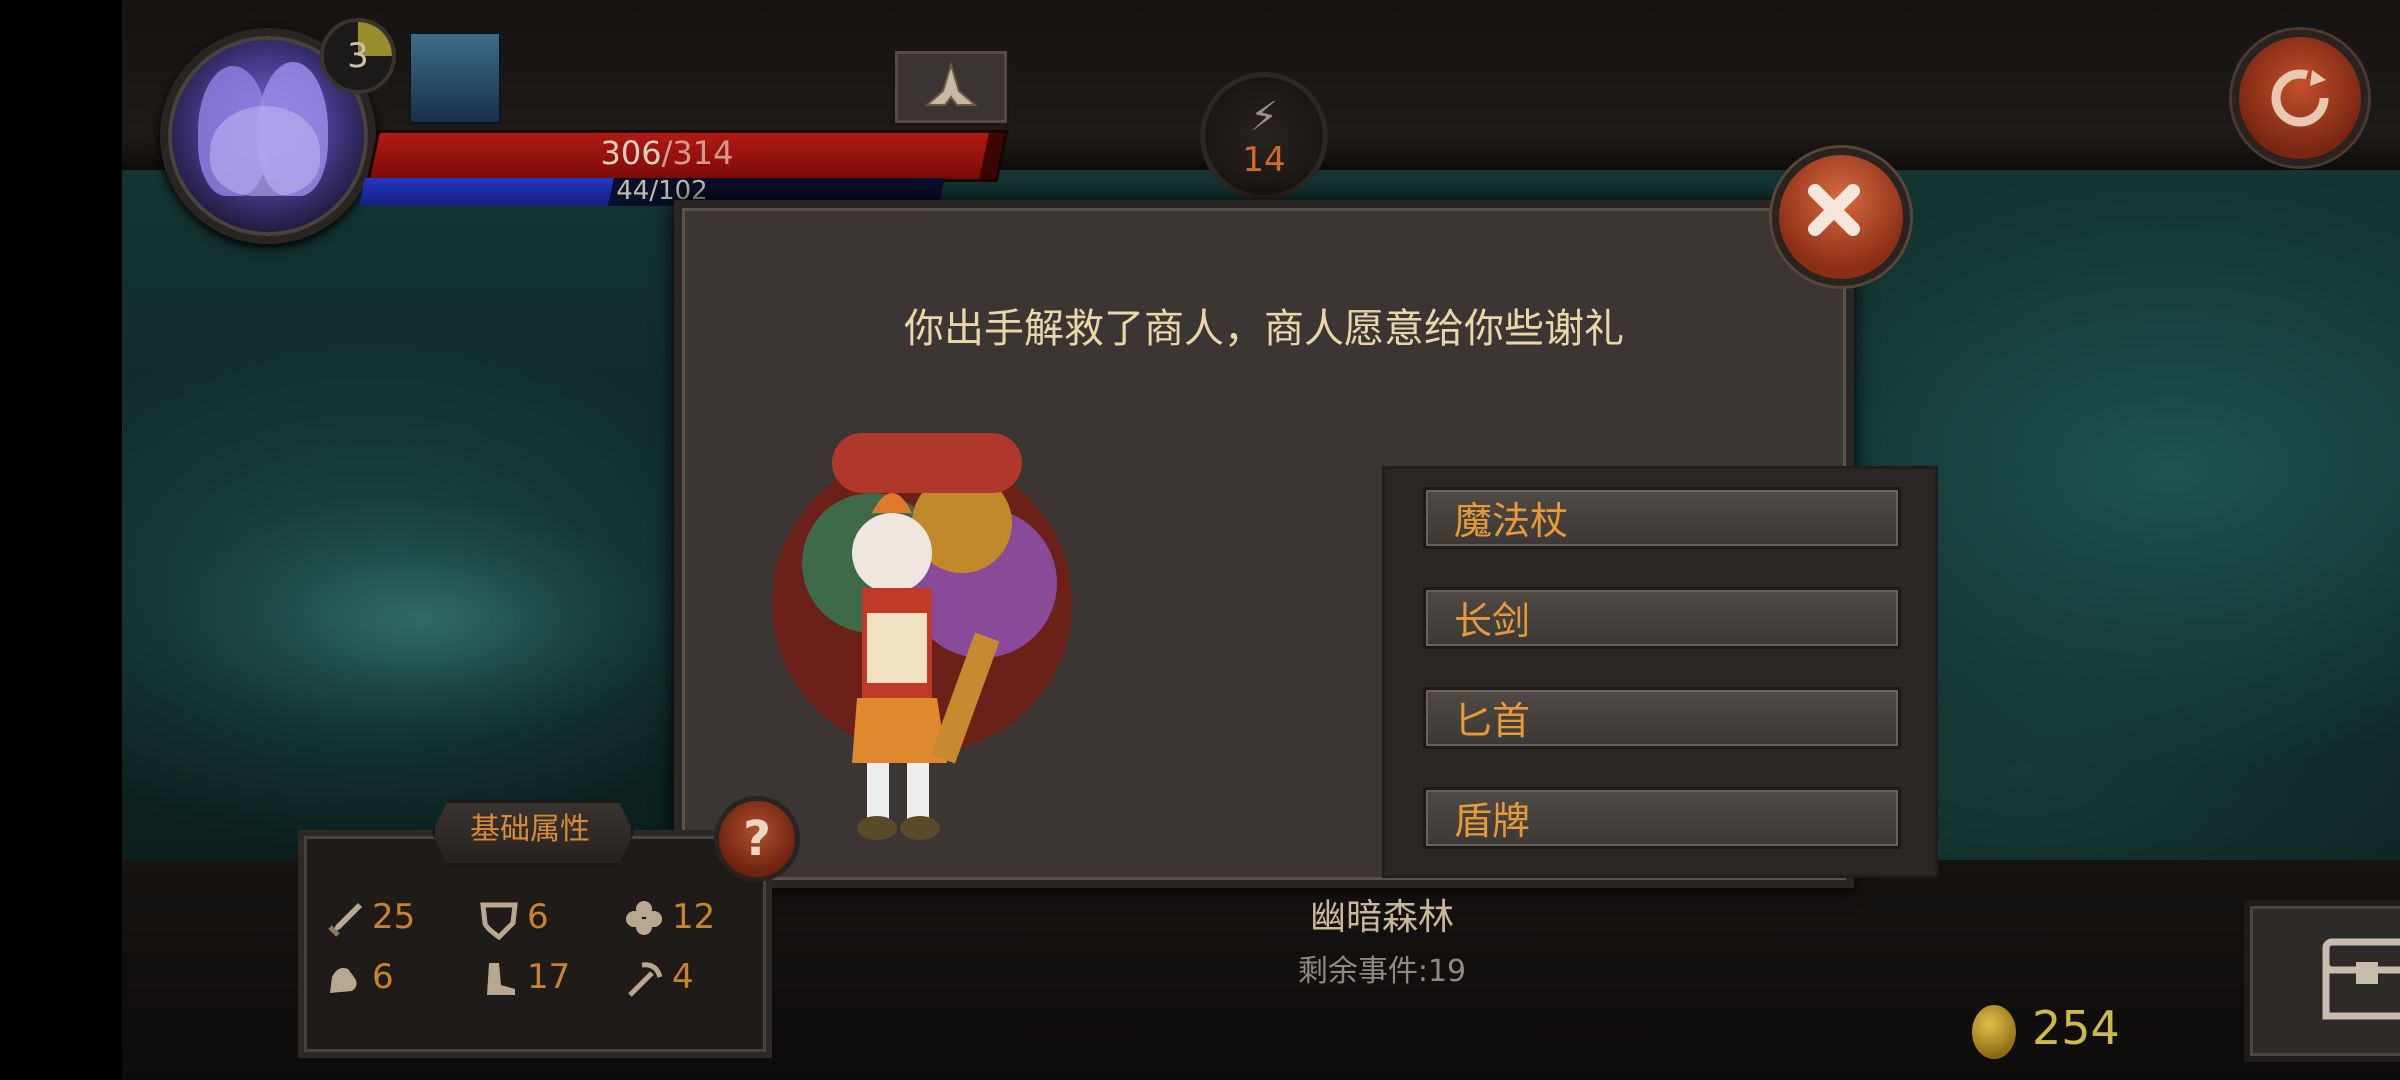 The height and width of the screenshot is (1080, 2400). What do you see at coordinates (499, 921) in the screenshot?
I see `shield-icon` at bounding box center [499, 921].